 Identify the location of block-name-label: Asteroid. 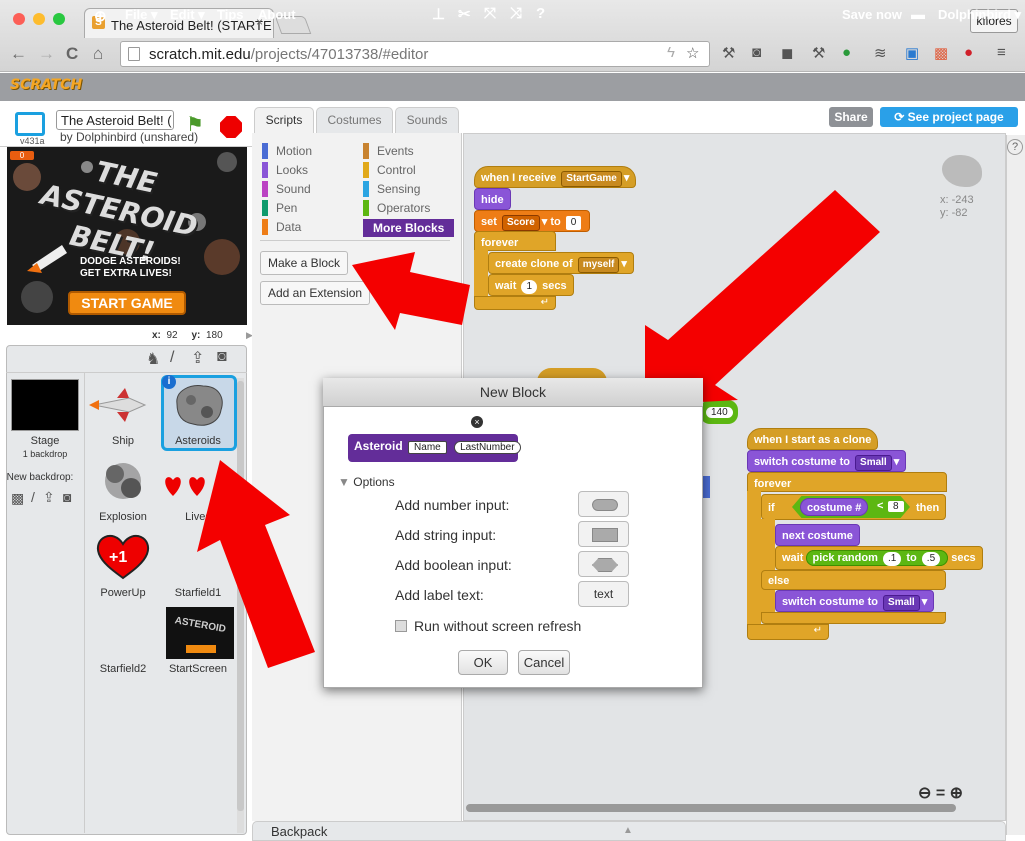
(378, 446).